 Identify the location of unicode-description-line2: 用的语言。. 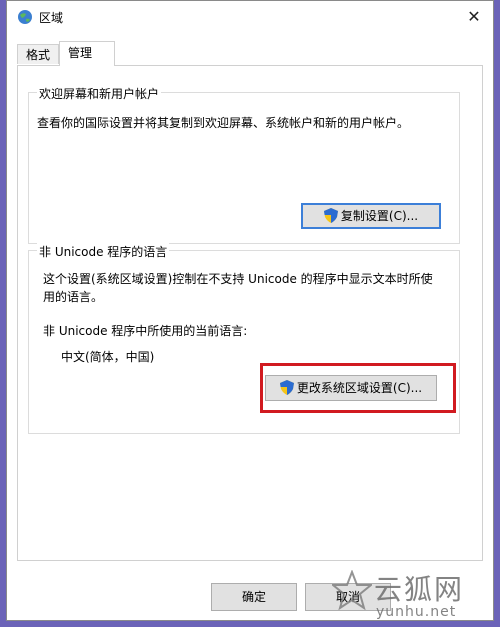
(73, 297).